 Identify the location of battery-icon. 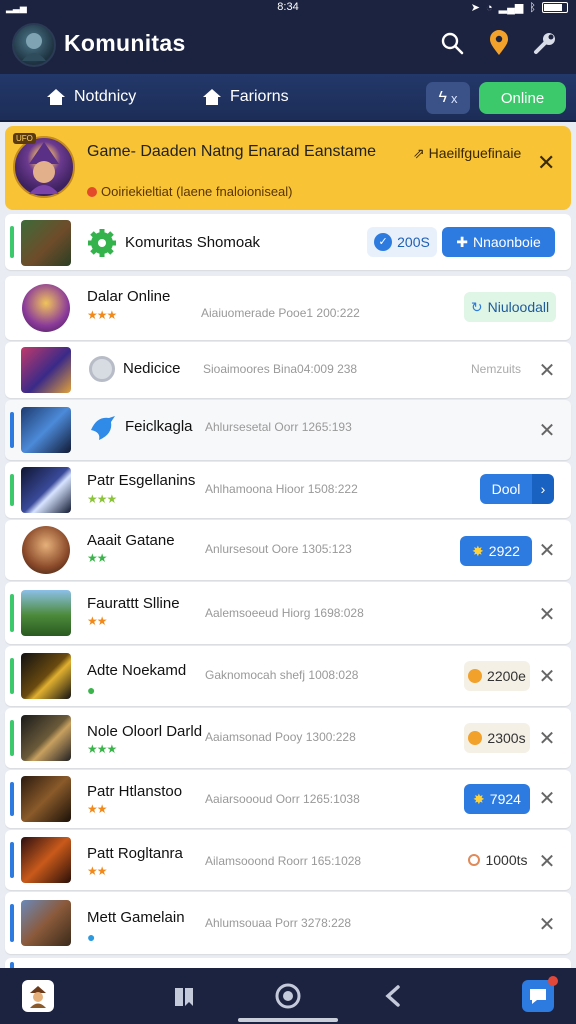
(555, 7).